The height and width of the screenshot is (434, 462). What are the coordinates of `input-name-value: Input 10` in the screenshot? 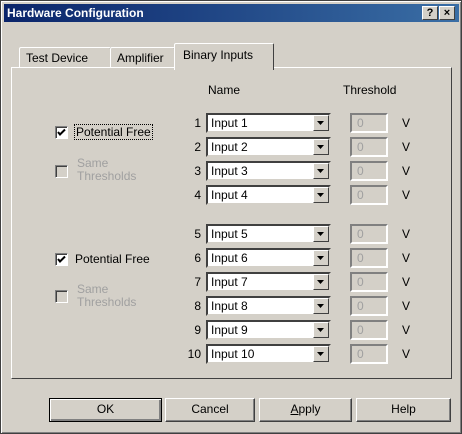 It's located at (233, 354).